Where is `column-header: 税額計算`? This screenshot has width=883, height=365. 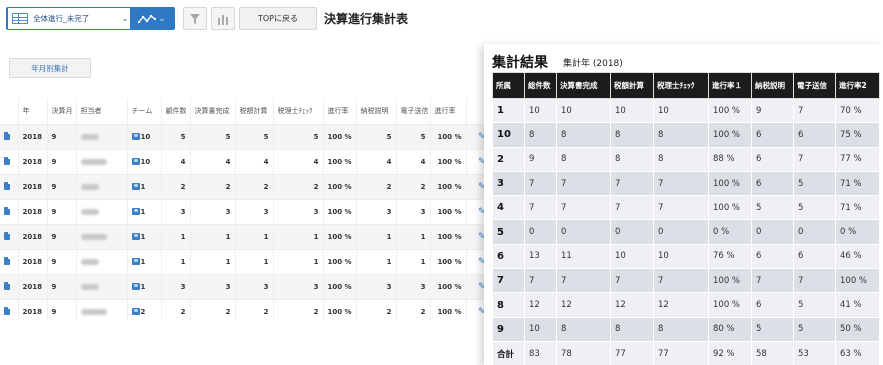
column-header: 税額計算 is located at coordinates (254, 111).